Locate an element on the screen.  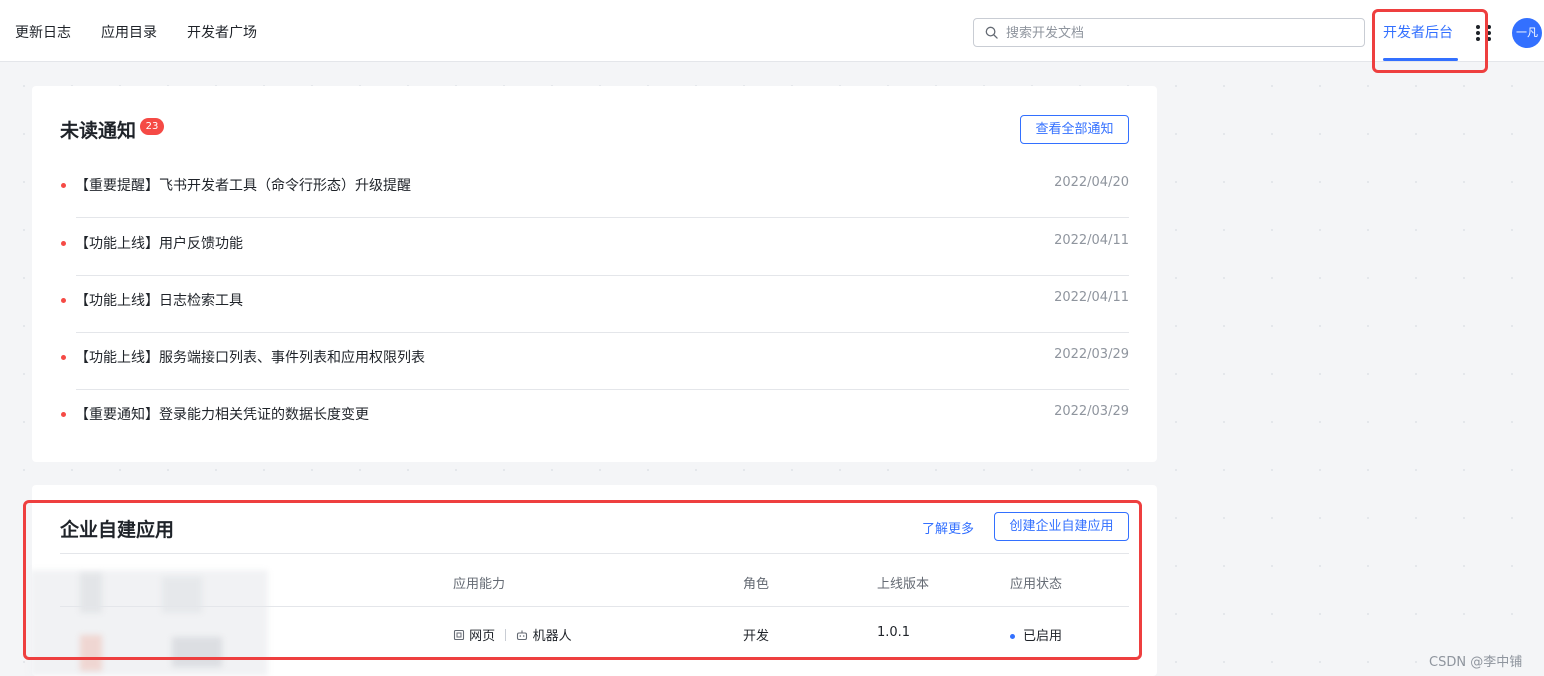
learn-more-link: 了解更多 is located at coordinates (948, 527).